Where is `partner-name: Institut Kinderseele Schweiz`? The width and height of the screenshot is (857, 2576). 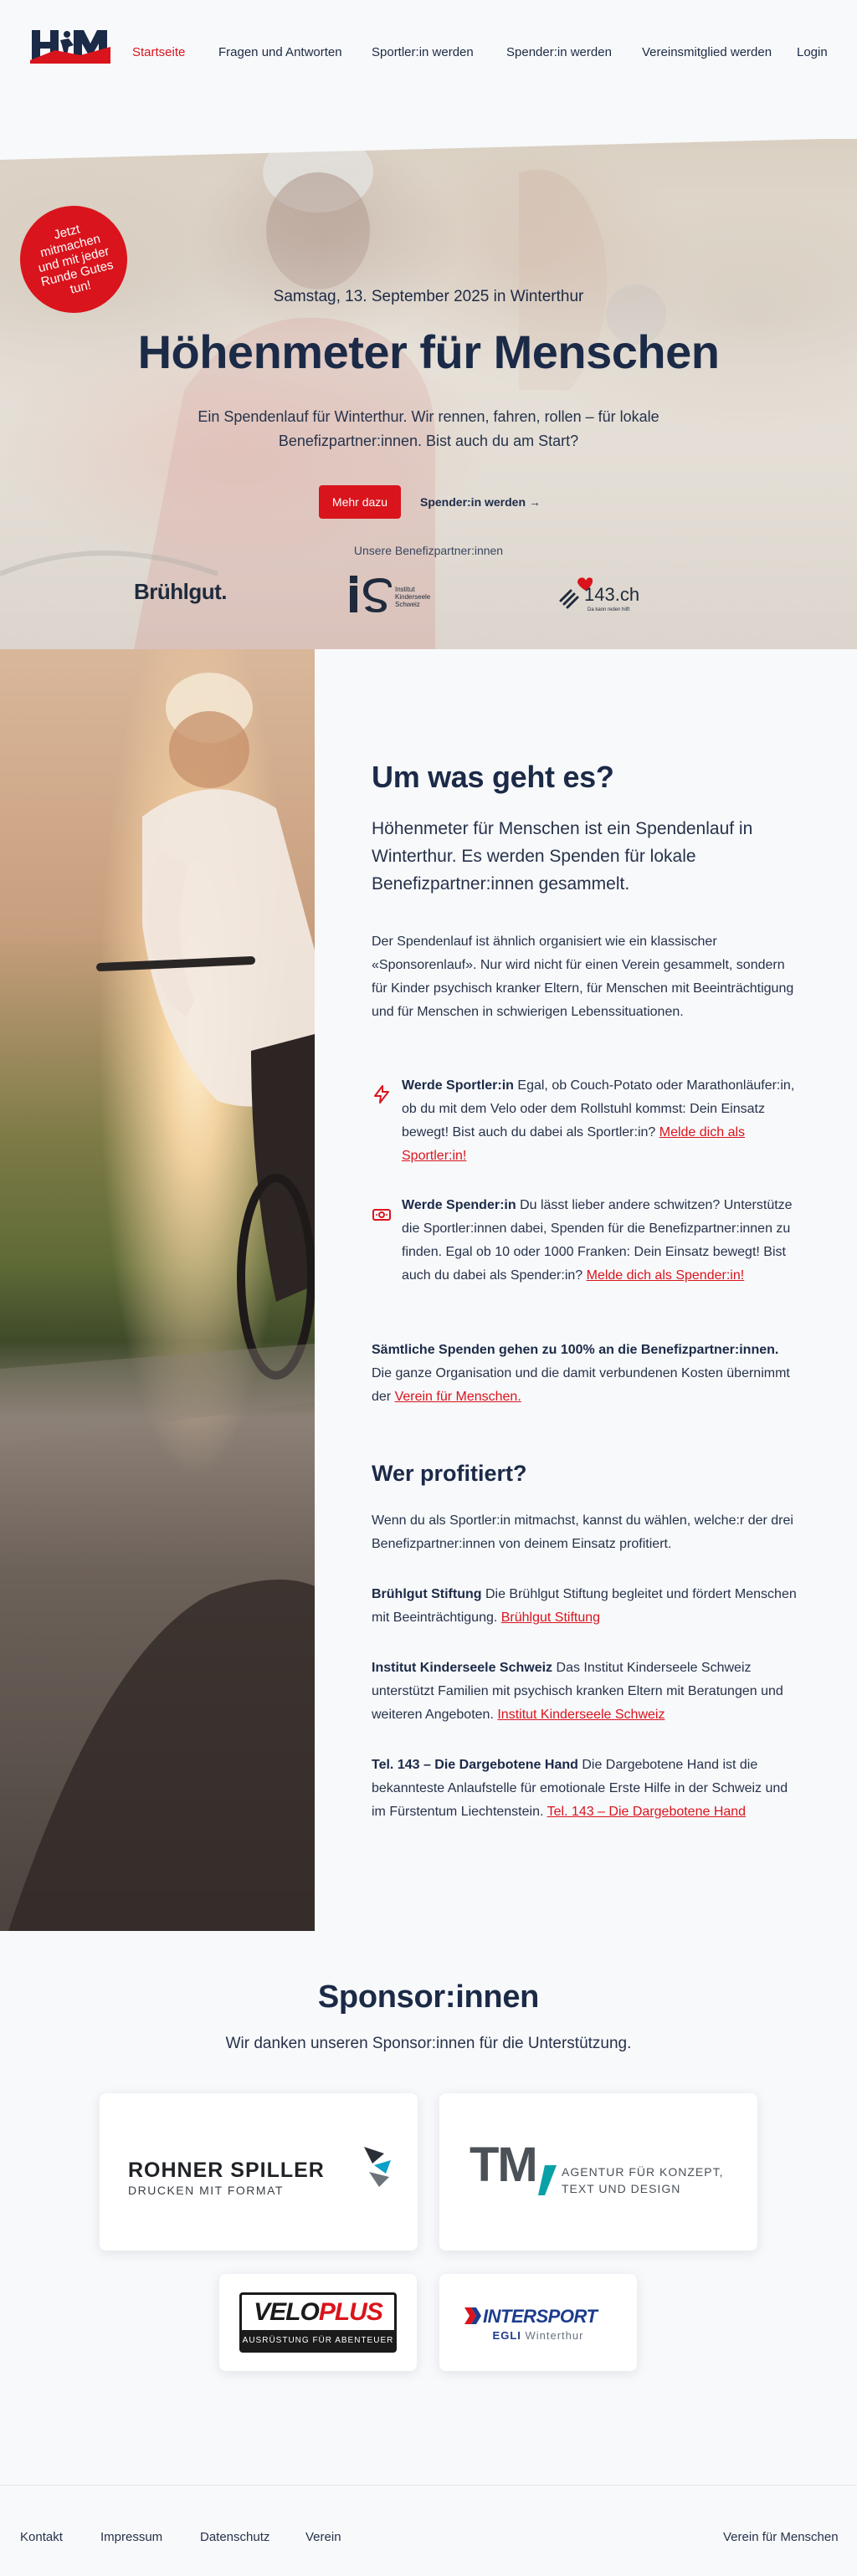 partner-name: Institut Kinderseele Schweiz is located at coordinates (462, 1668).